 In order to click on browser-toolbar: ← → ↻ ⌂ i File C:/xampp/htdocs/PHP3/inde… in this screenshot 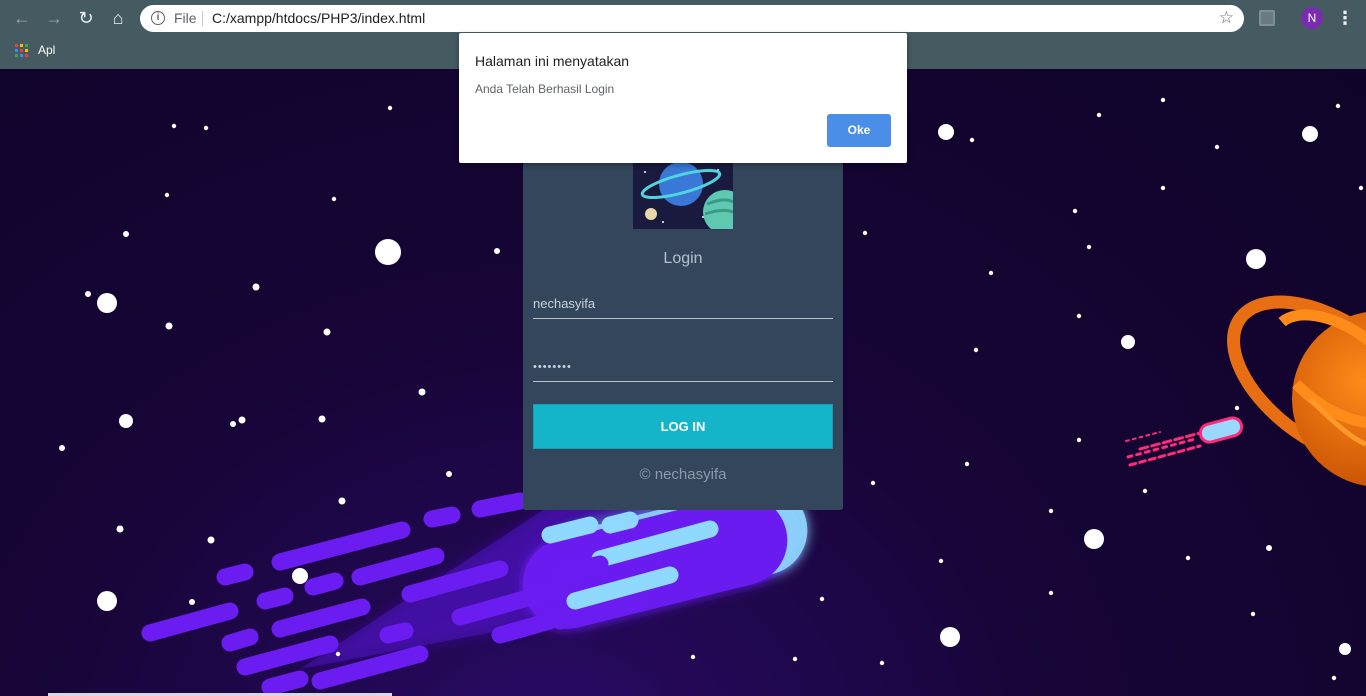, I will do `click(683, 18)`.